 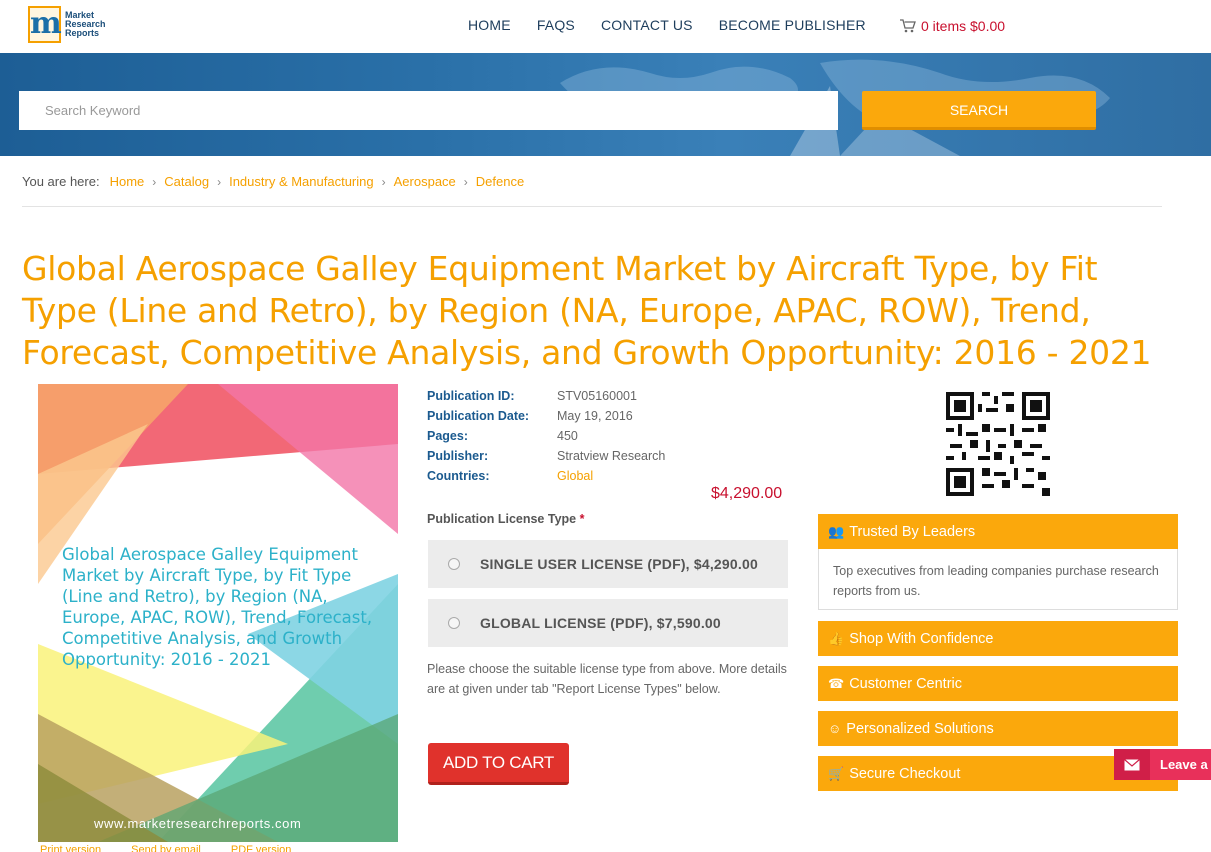 I want to click on smile-icon: ☺, so click(x=835, y=728).